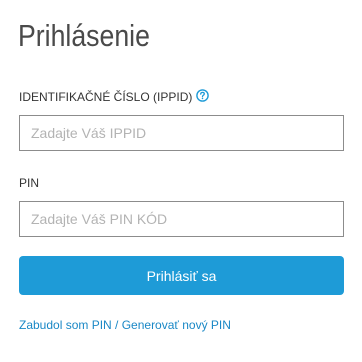 The height and width of the screenshot is (362, 362). I want to click on login-button: Prihlásiť sa, so click(181, 275).